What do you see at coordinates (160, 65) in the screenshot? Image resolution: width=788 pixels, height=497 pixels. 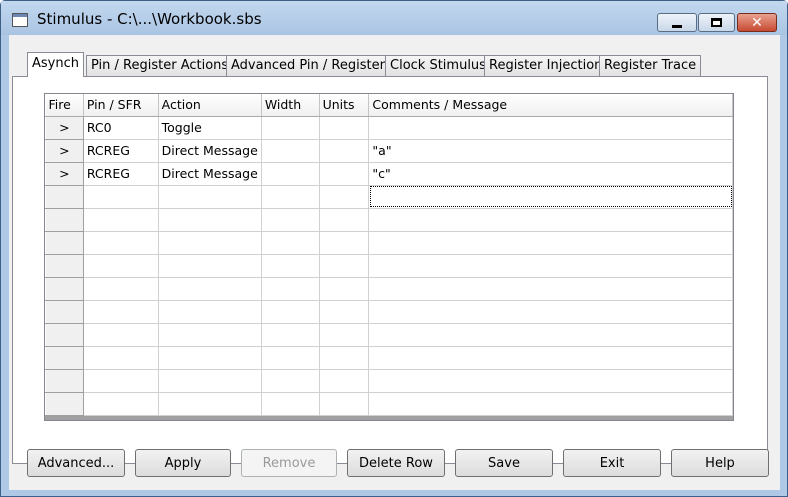 I see `tab-pin-register-actions: Pin / Register Actions` at bounding box center [160, 65].